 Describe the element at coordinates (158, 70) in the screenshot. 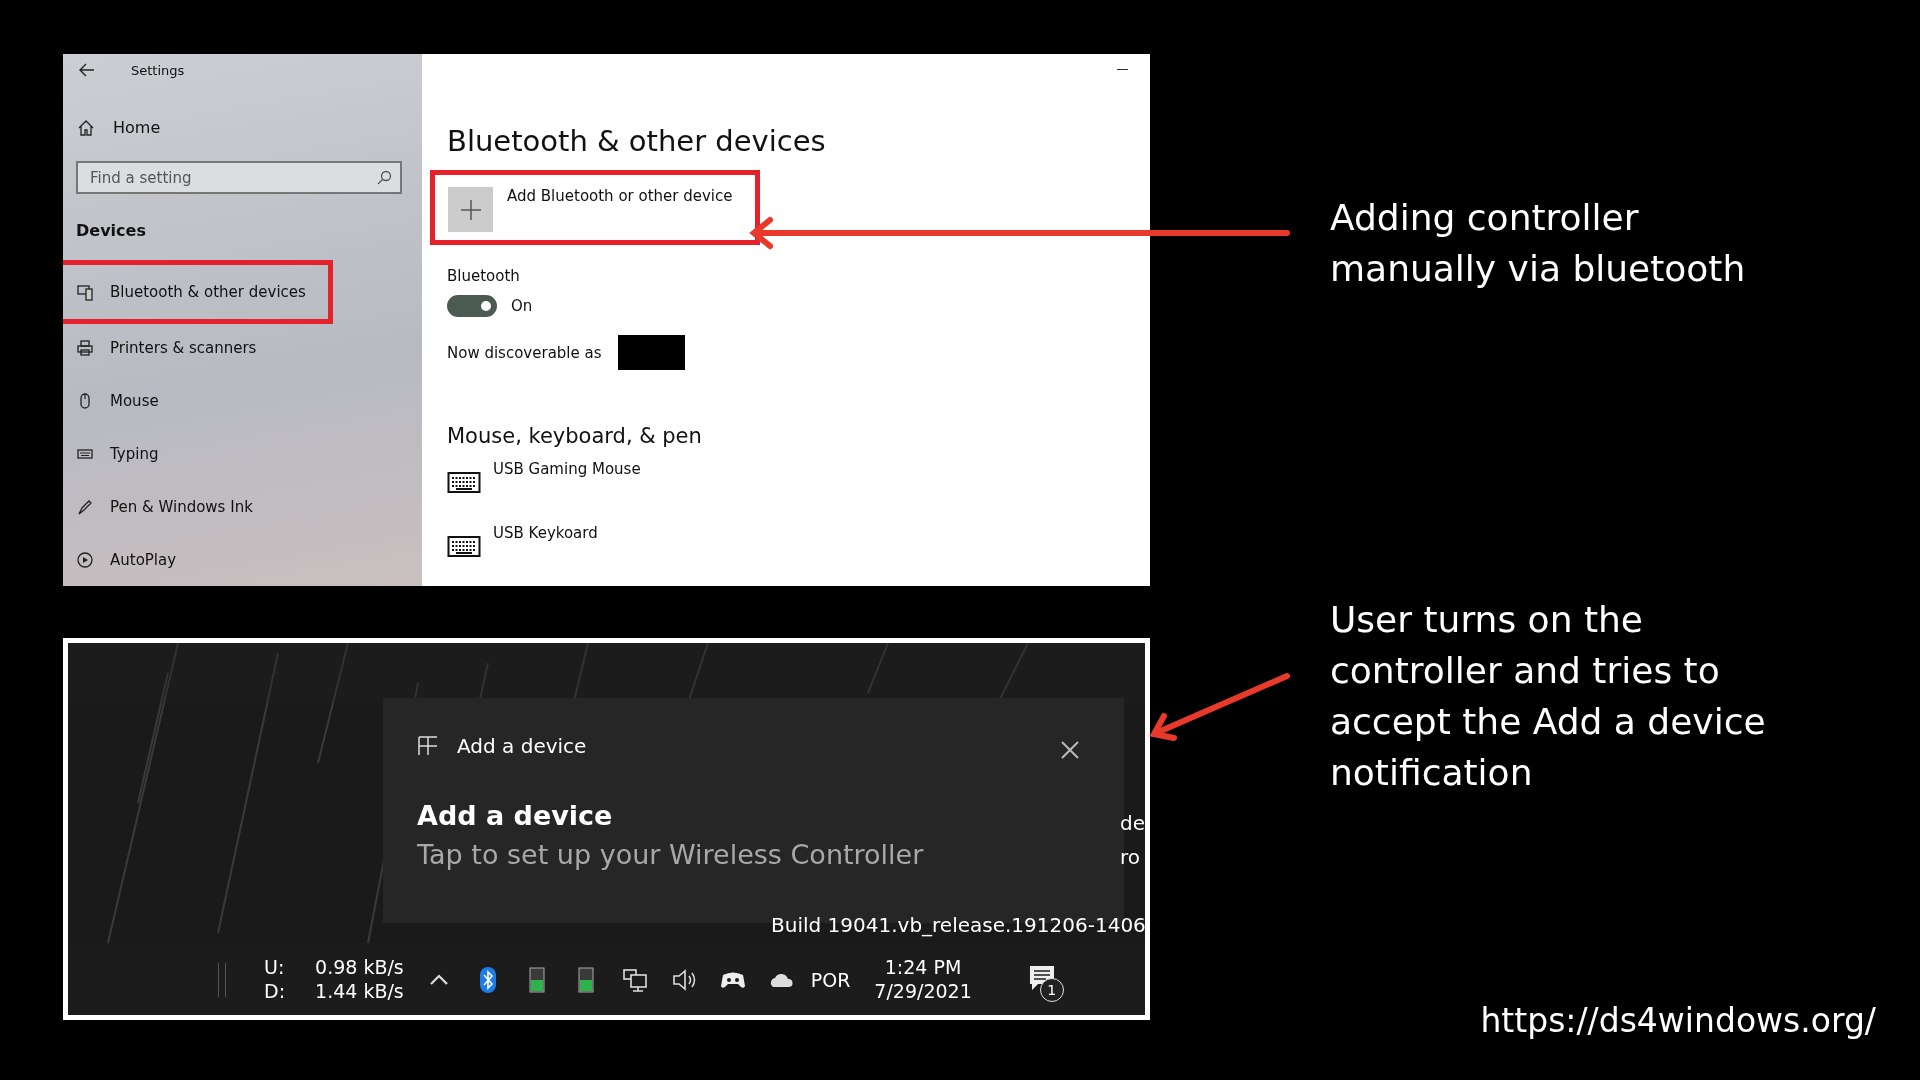

I see `window-title: Settings` at that location.